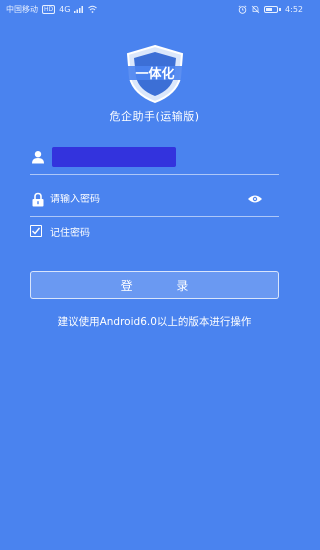  What do you see at coordinates (93, 9) in the screenshot?
I see `wifi-icon` at bounding box center [93, 9].